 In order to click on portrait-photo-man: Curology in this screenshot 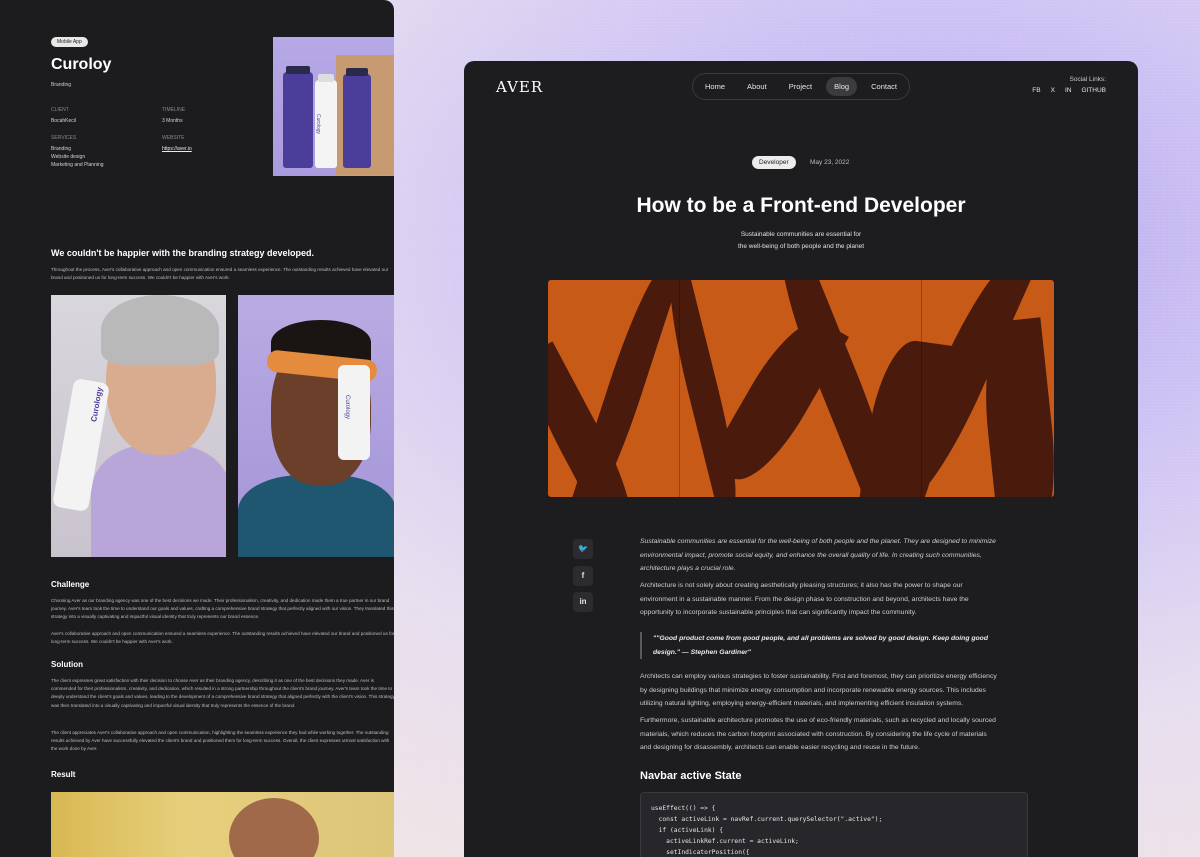, I will do `click(316, 426)`.